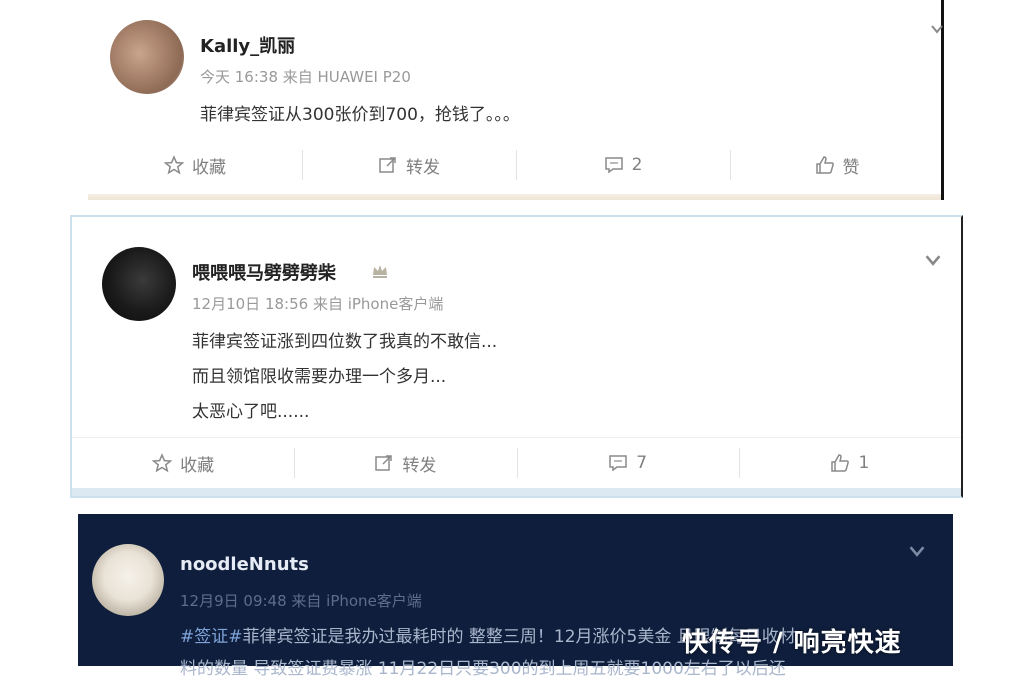  I want to click on post-meta: 12月9日 09:48 来自 iPhone客户端, so click(301, 601).